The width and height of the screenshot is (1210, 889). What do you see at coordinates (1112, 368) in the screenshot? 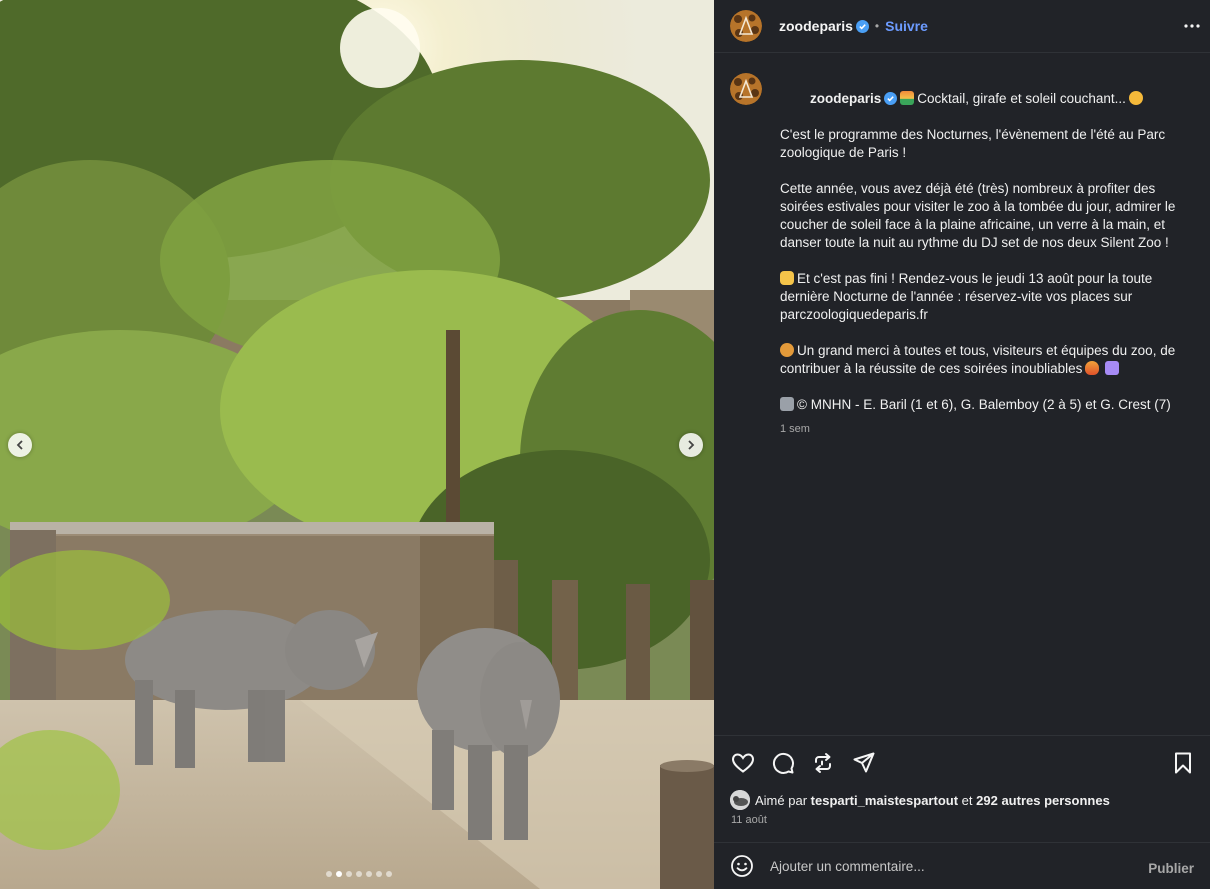
I see `music-note-emoji-icon` at bounding box center [1112, 368].